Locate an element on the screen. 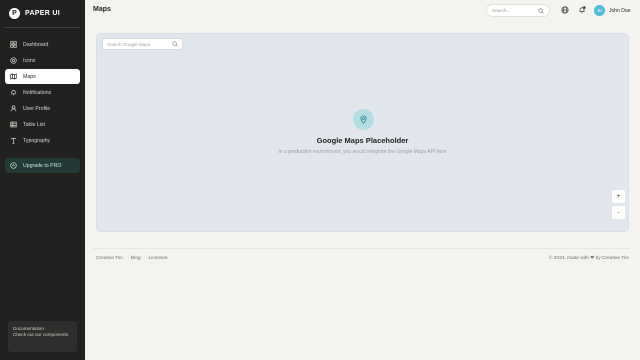 The width and height of the screenshot is (640, 360). upgrade-label: Upgrade to PRO is located at coordinates (42, 165).